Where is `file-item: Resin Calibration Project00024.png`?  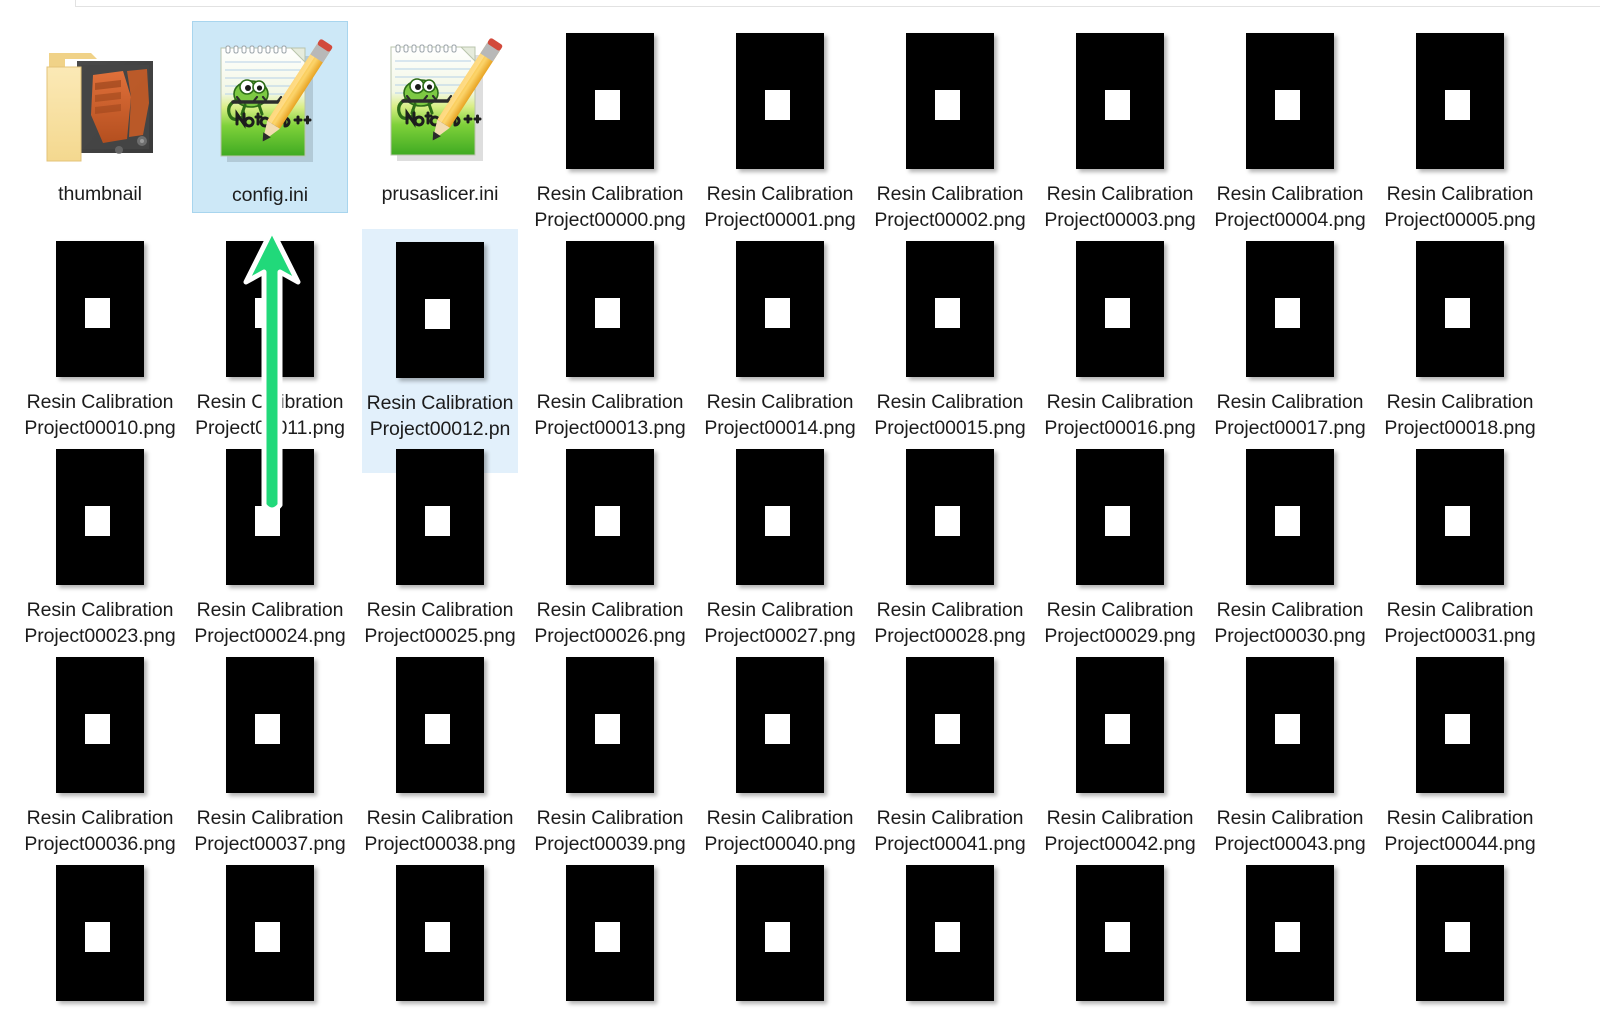
file-item: Resin Calibration Project00024.png is located at coordinates (270, 545).